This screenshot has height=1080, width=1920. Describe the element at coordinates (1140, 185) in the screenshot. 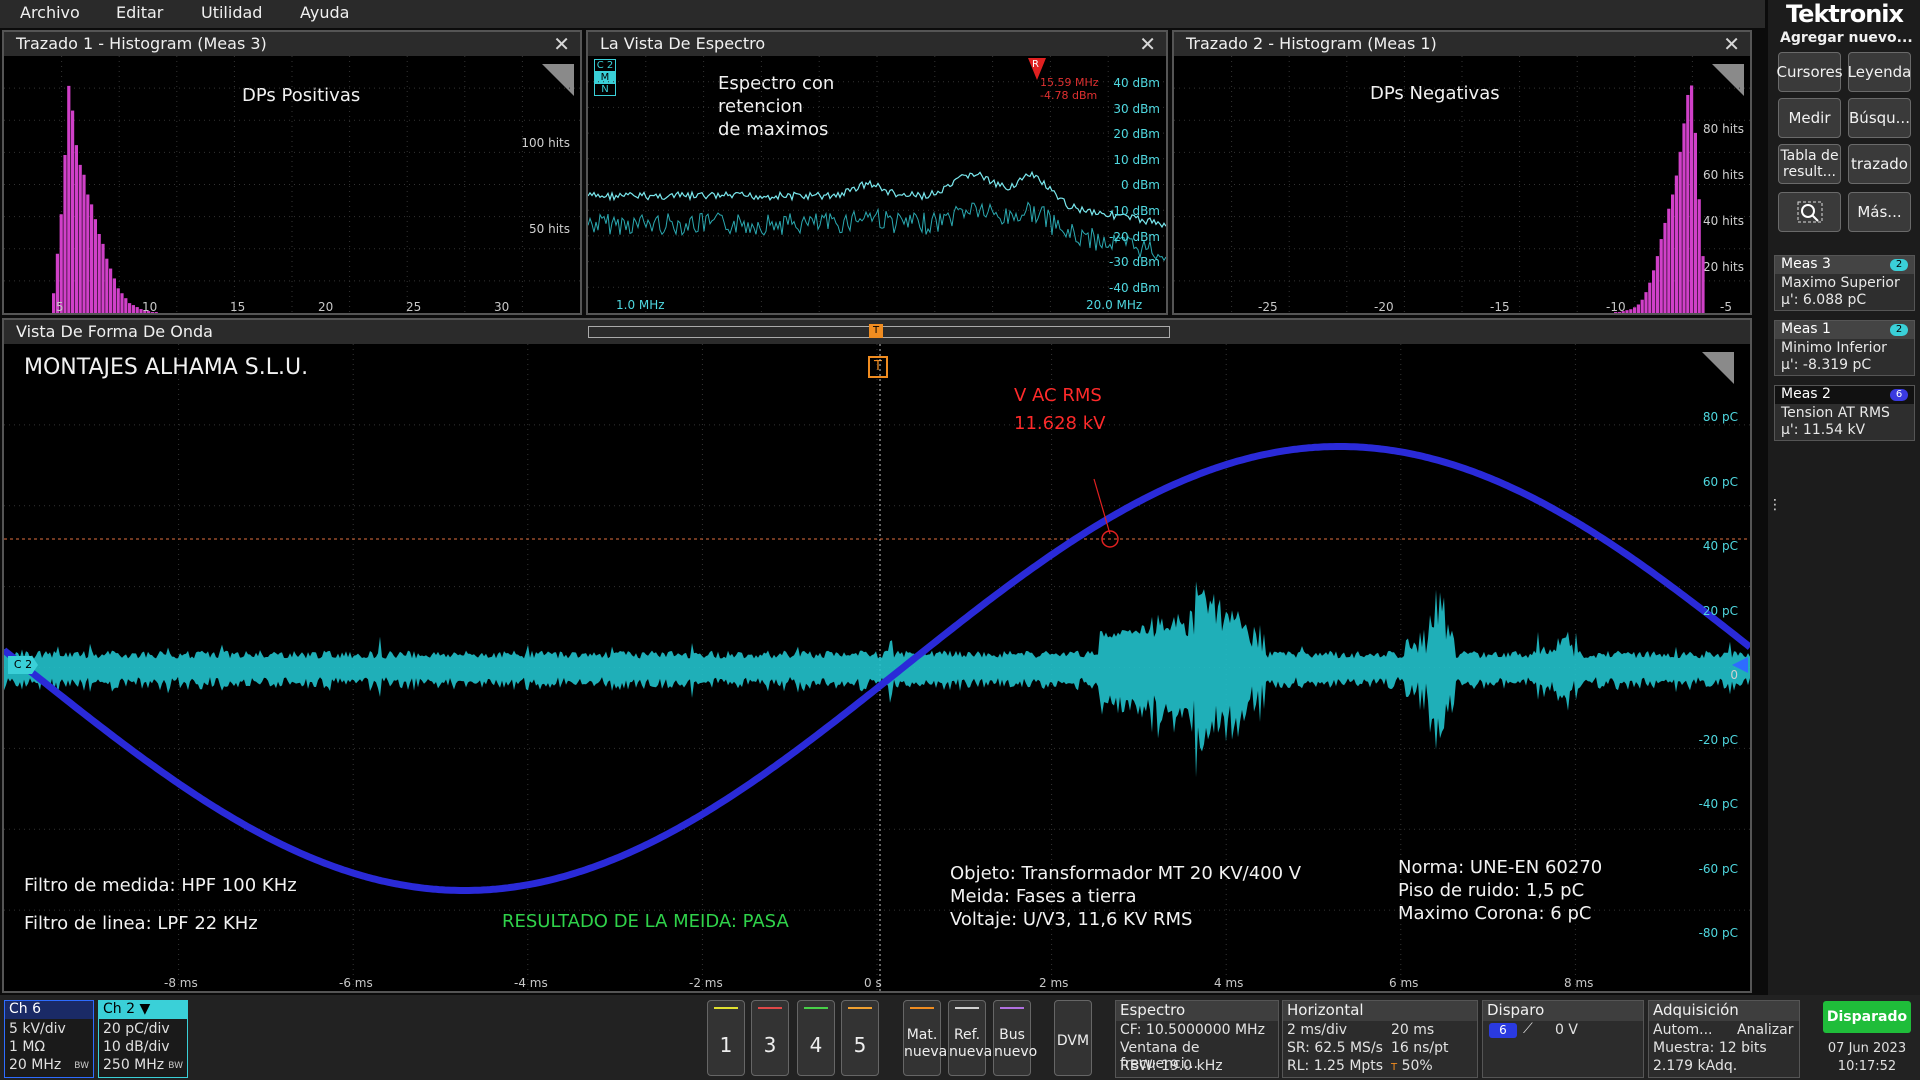

I see `y-tick: 0 dBm` at that location.